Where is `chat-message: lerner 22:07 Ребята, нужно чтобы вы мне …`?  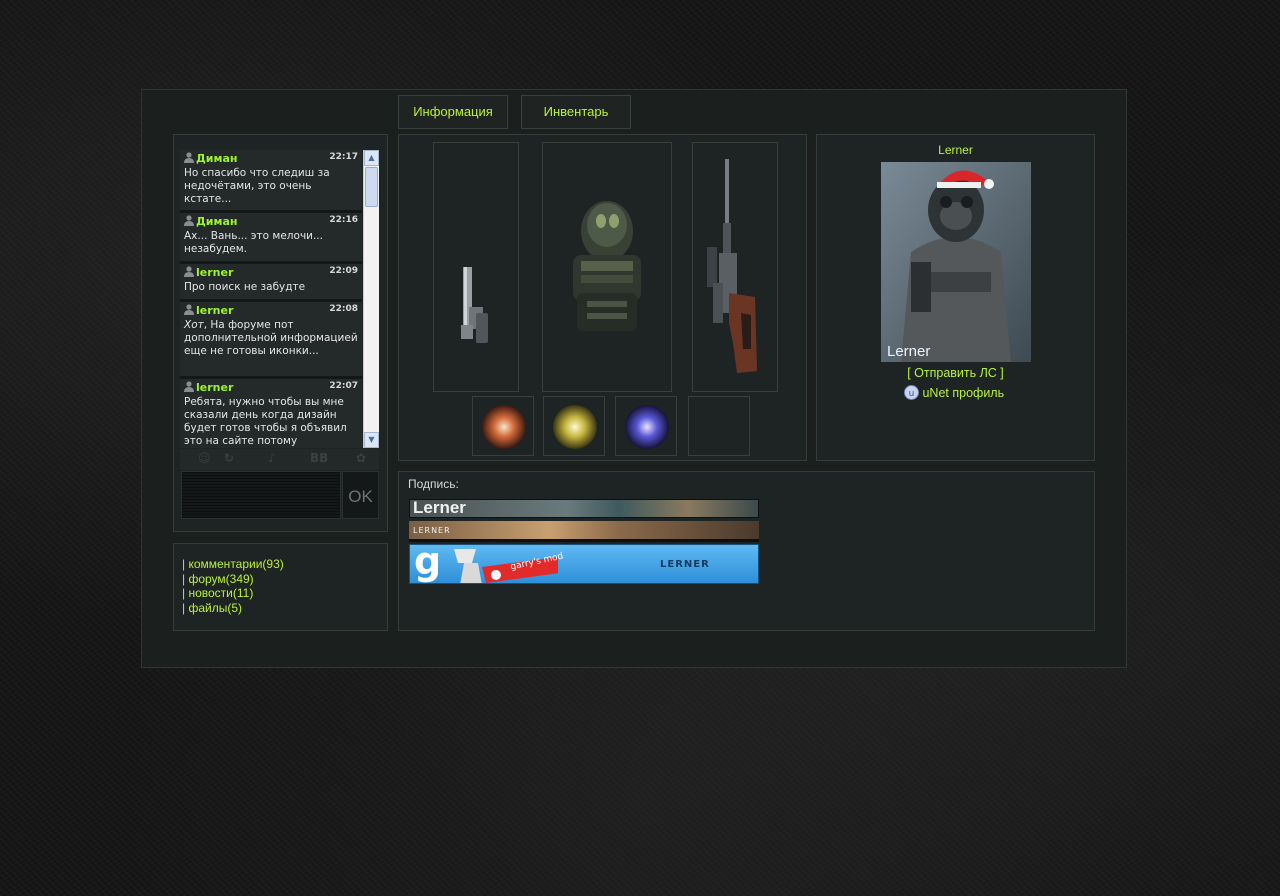 chat-message: lerner 22:07 Ребята, нужно чтобы вы мне … is located at coordinates (271, 413).